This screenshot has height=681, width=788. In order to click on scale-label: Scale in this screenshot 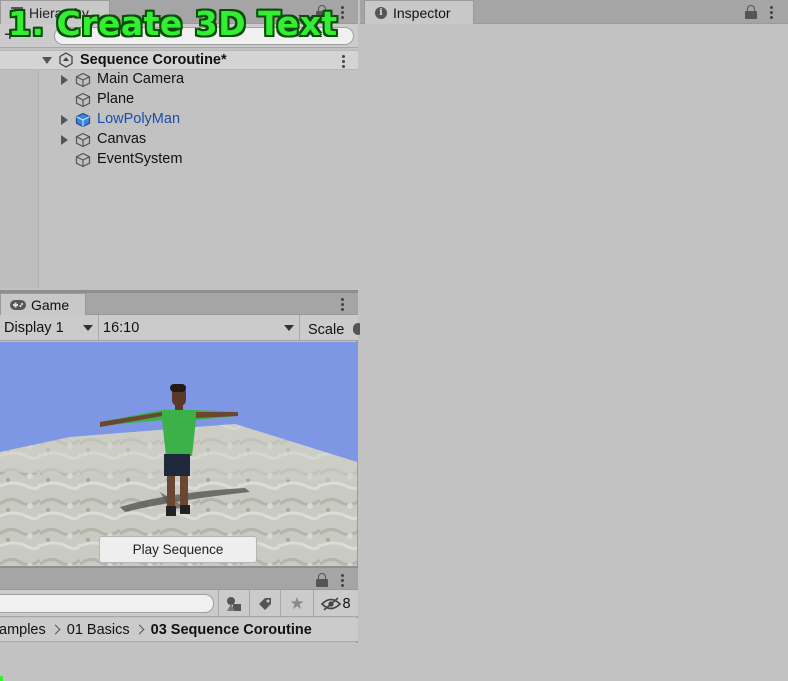, I will do `click(326, 330)`.